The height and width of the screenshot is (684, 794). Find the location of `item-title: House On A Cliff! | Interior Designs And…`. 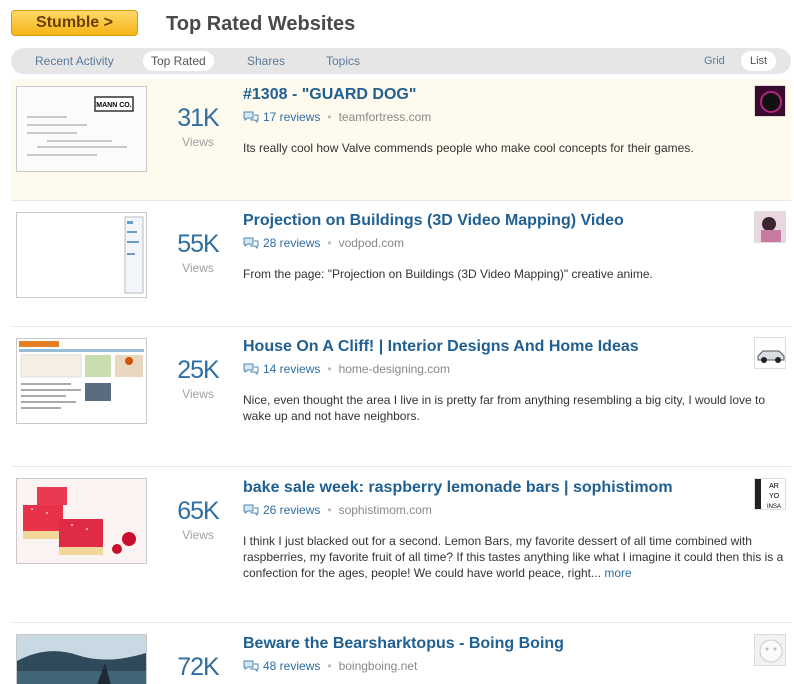

item-title: House On A Cliff! | Interior Designs And… is located at coordinates (441, 347).